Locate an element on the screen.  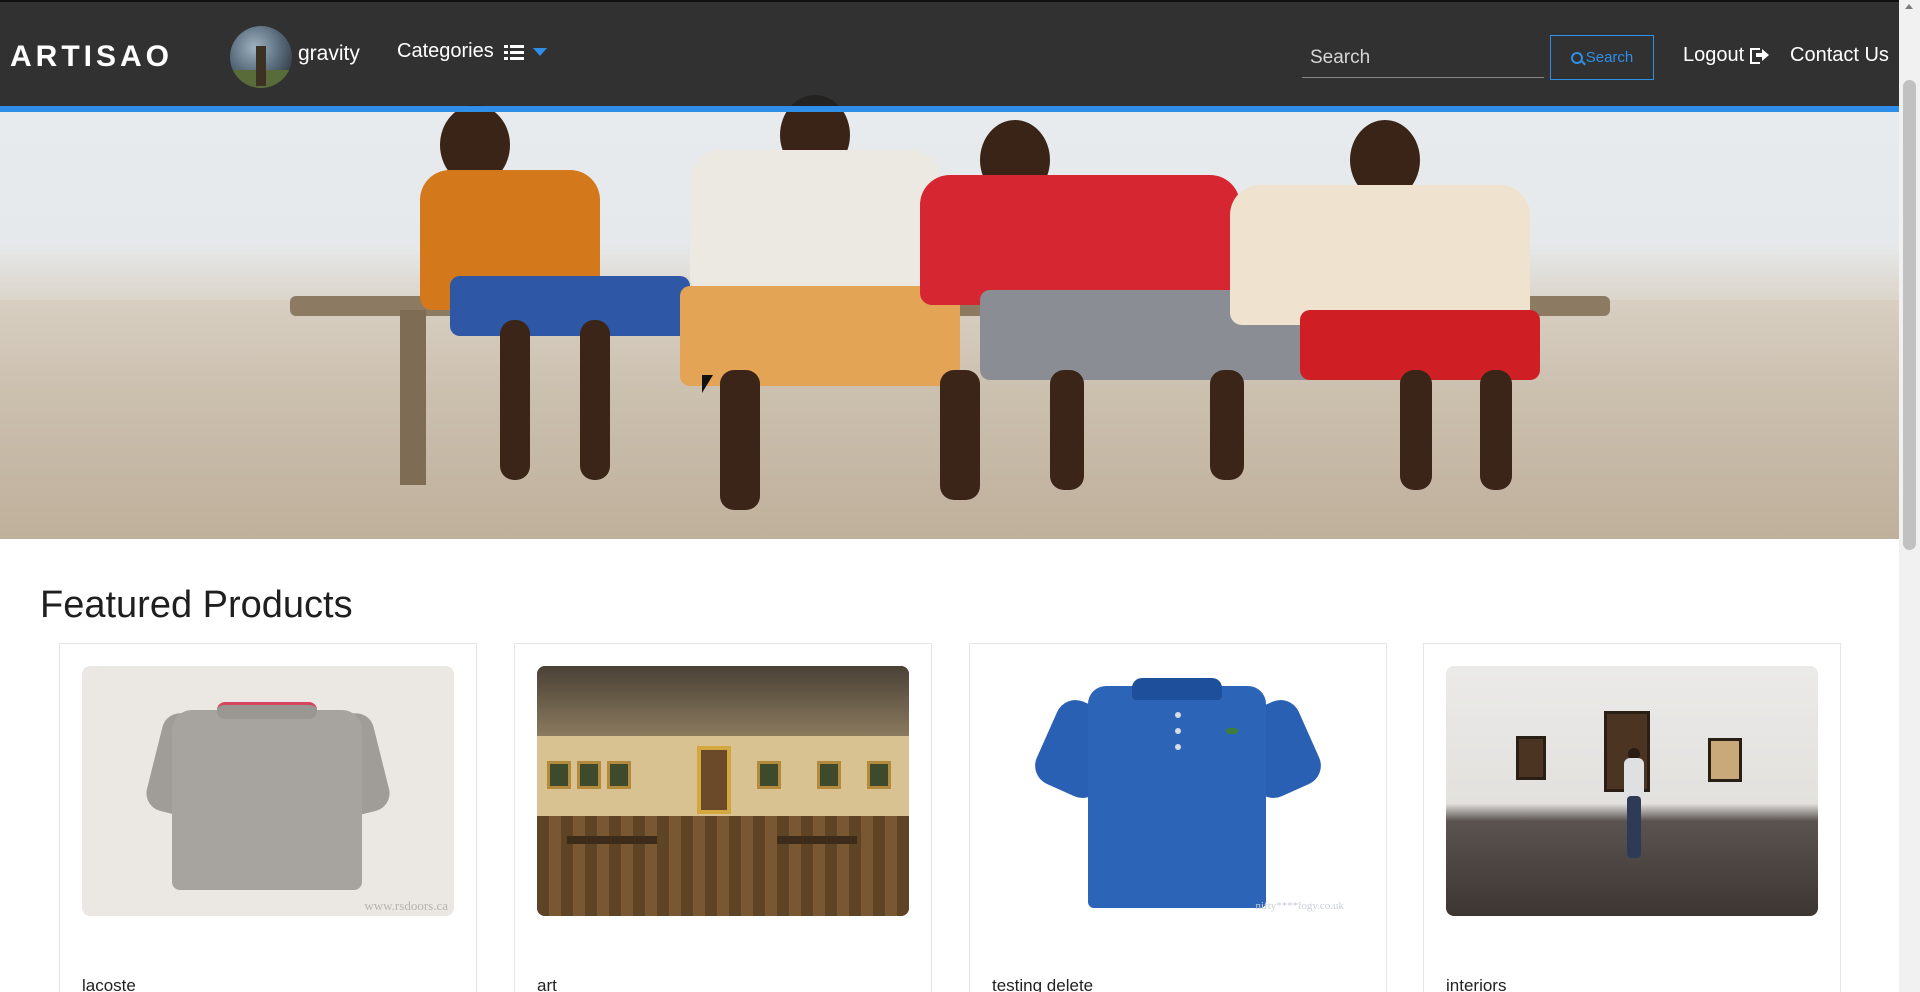
logout-link: Logout is located at coordinates (1726, 55).